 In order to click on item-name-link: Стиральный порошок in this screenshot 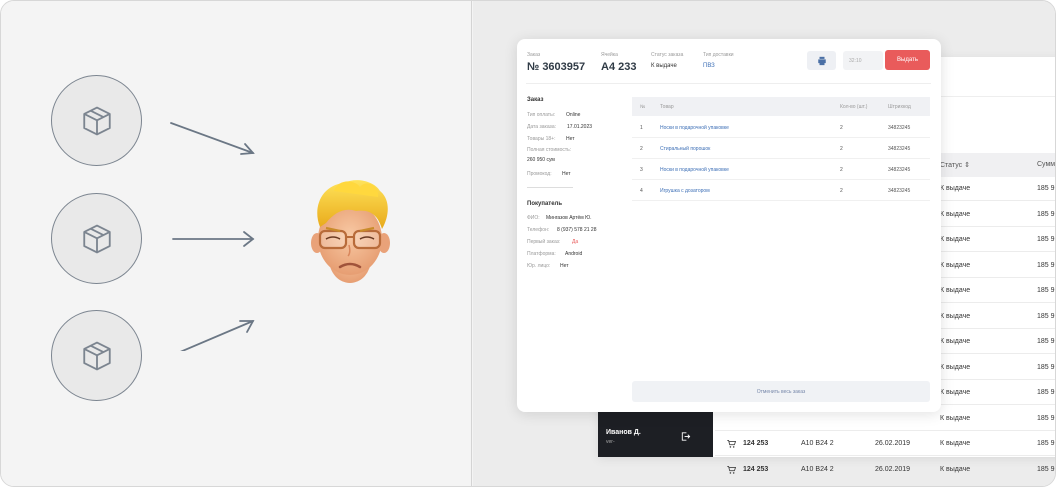, I will do `click(685, 149)`.